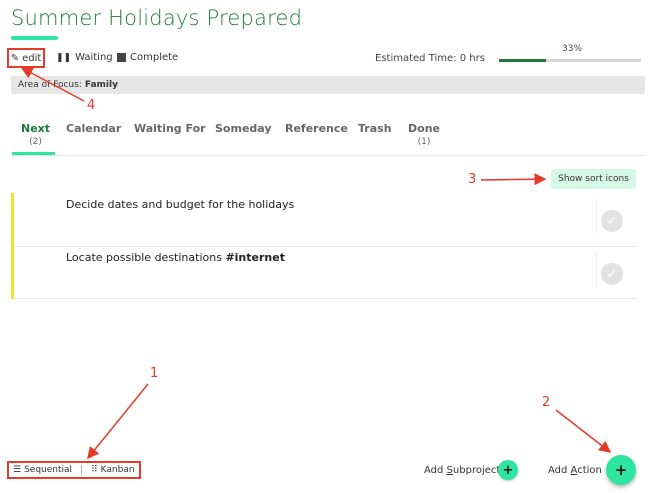  I want to click on add-action-label: Add Action, so click(575, 470).